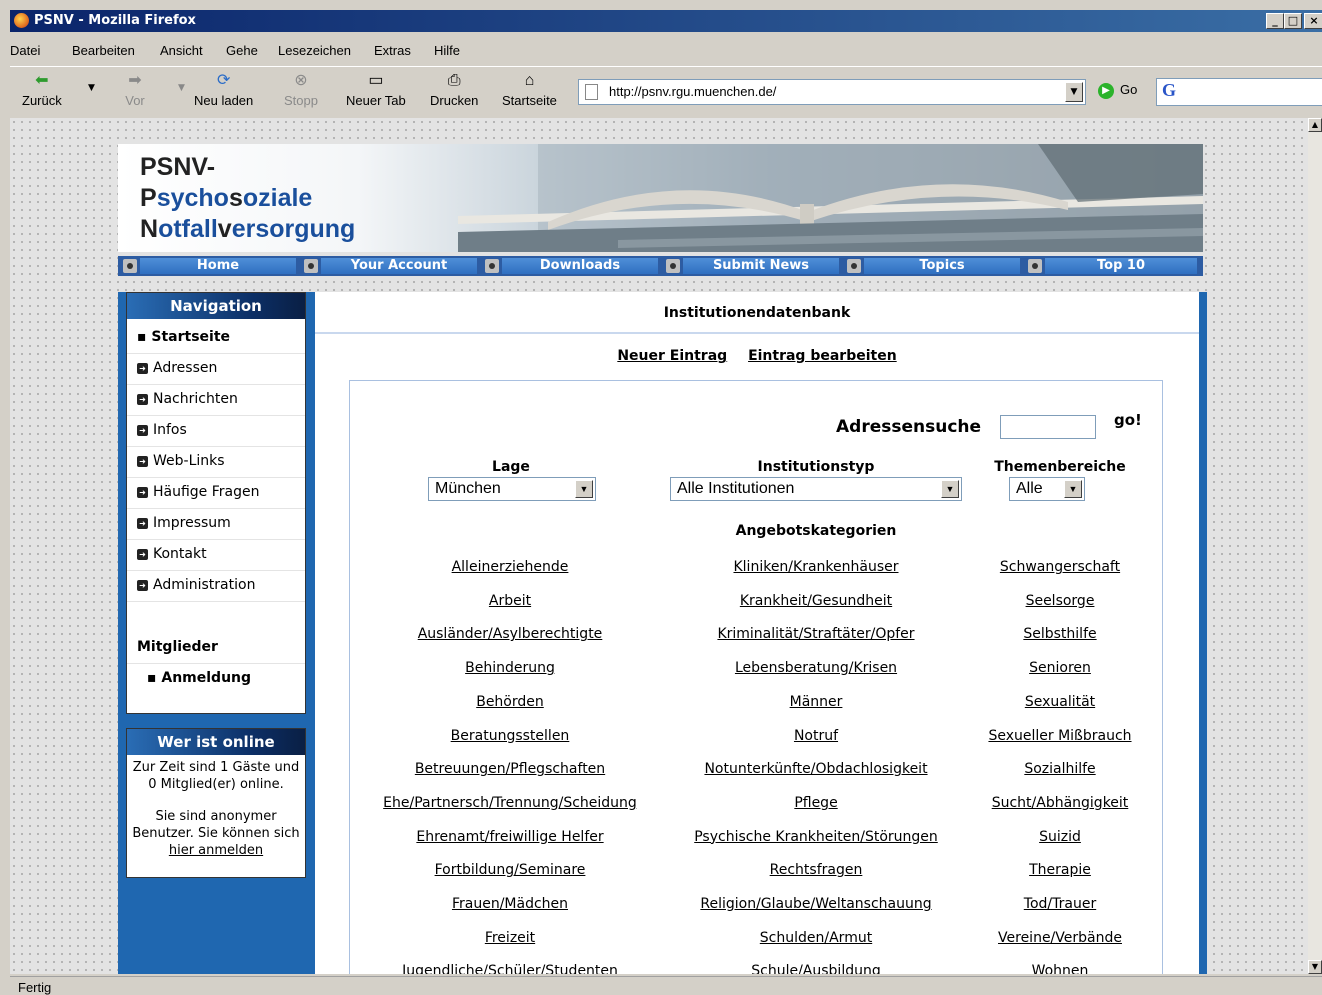 The height and width of the screenshot is (995, 1322). I want to click on category-link: Selbsthilfe, so click(1060, 634).